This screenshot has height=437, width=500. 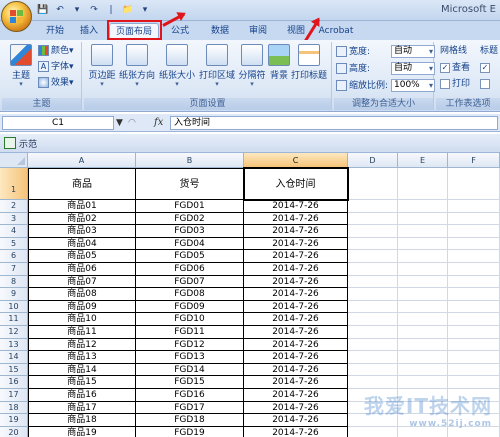 I want to click on table-cell: 商品11, so click(x=82, y=332).